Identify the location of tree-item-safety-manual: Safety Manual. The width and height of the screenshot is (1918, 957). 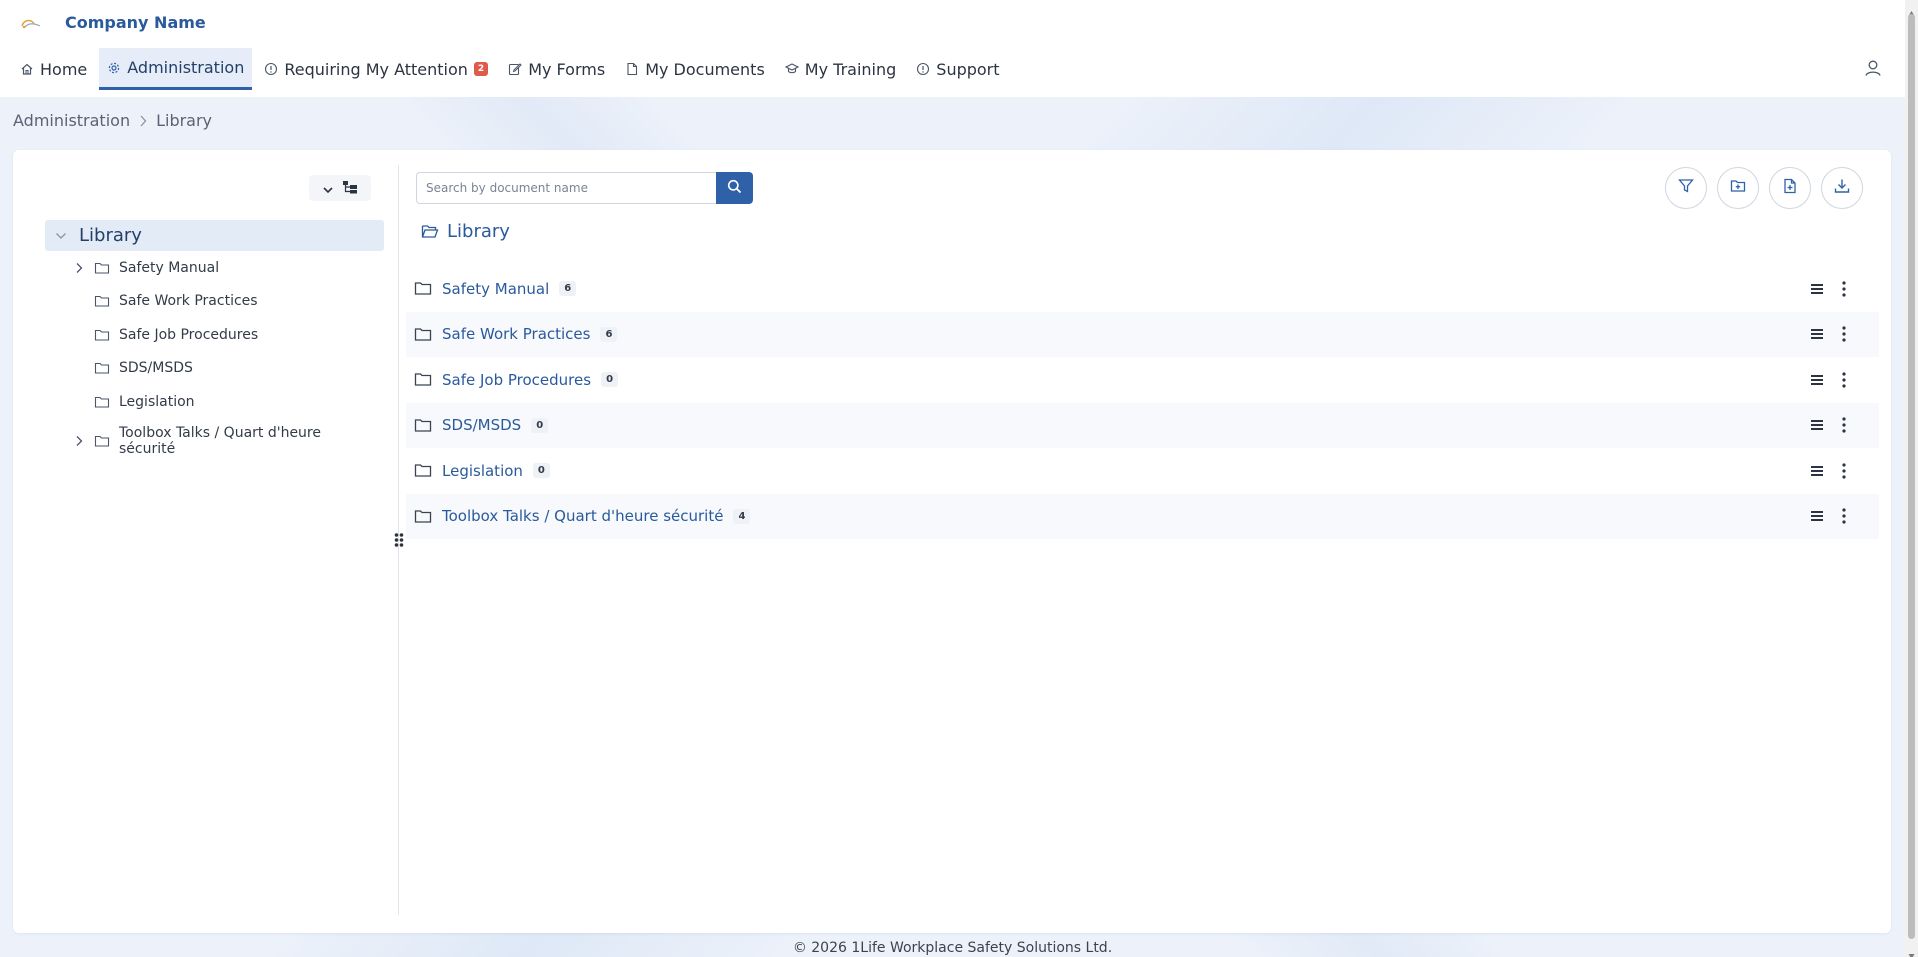
(201, 268).